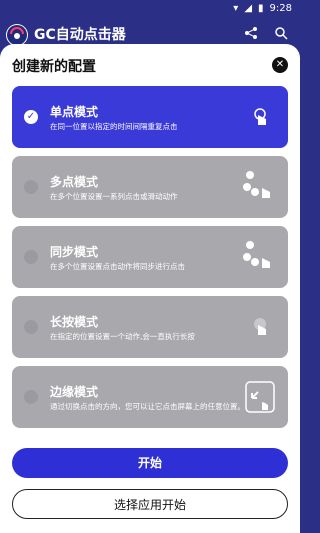  I want to click on check-icon: ✓, so click(31, 117).